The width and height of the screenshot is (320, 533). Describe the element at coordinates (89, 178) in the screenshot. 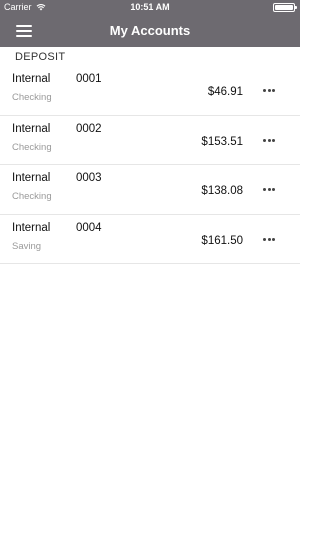

I see `account-number: 0003` at that location.